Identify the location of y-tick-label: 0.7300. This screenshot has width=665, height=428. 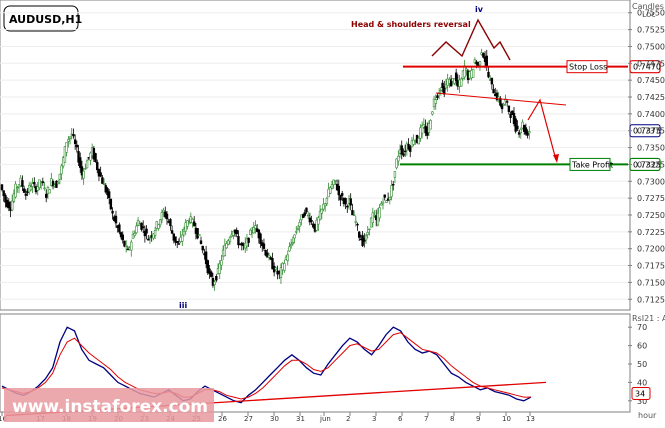
(651, 181).